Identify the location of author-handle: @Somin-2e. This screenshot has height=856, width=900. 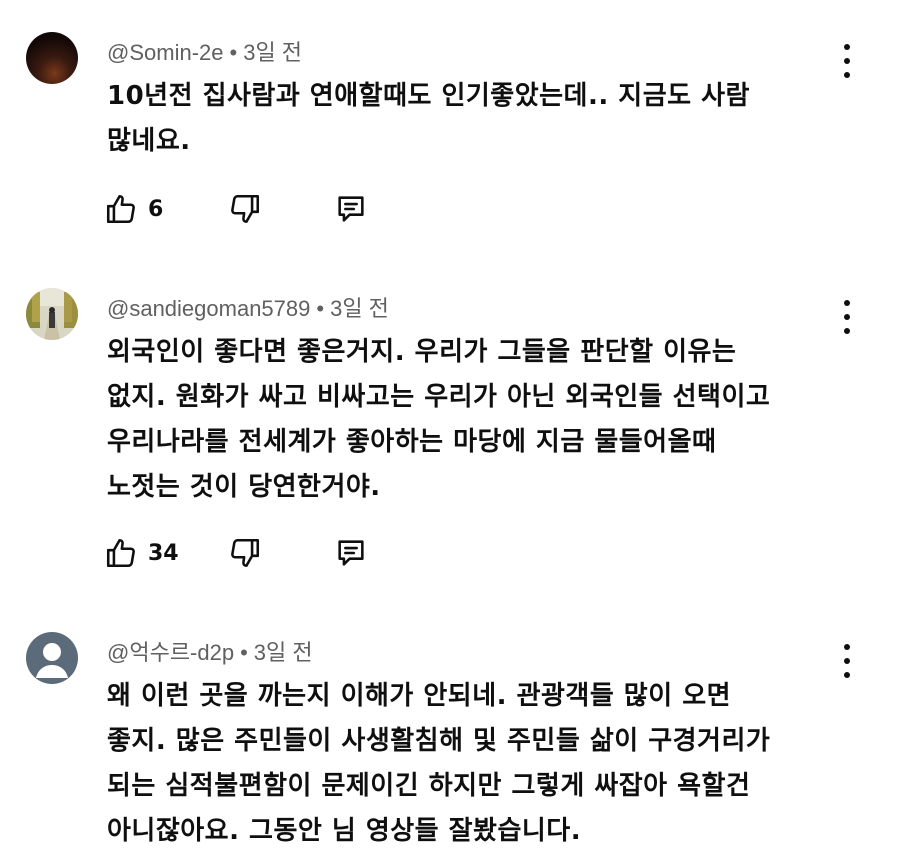
(165, 52).